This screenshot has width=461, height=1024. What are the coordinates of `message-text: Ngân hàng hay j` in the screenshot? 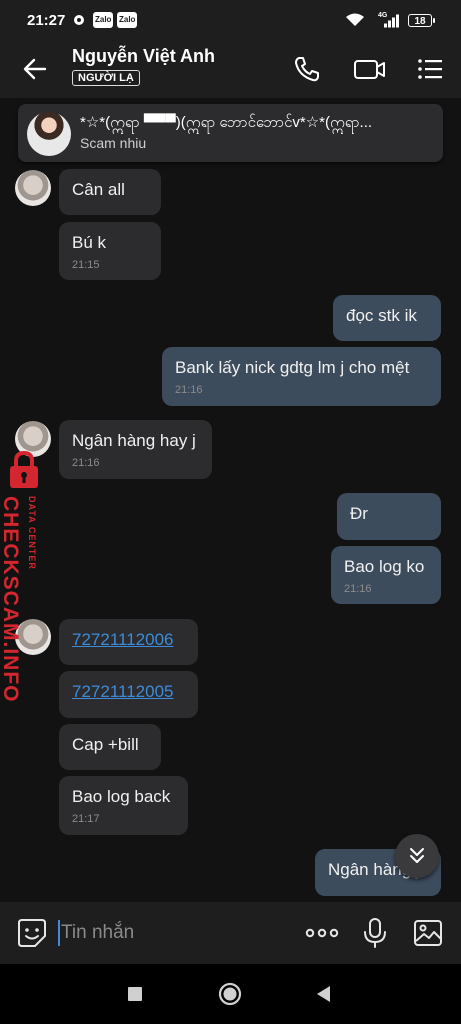 It's located at (134, 440).